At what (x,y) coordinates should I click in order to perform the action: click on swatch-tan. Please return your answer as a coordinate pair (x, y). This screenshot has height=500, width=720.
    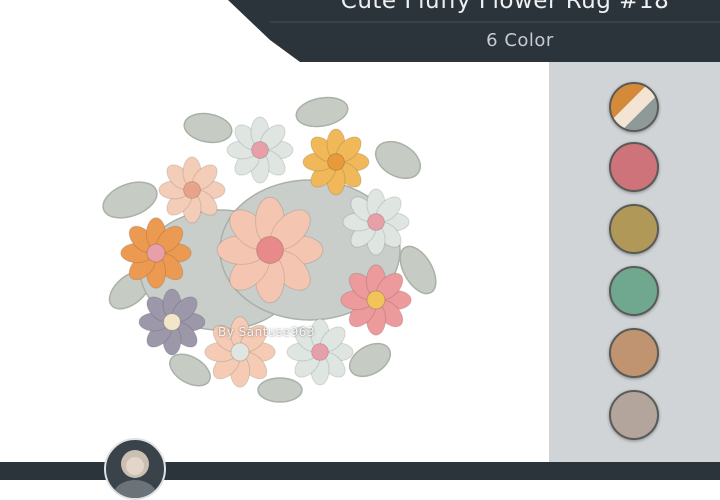
    Looking at the image, I should click on (634, 353).